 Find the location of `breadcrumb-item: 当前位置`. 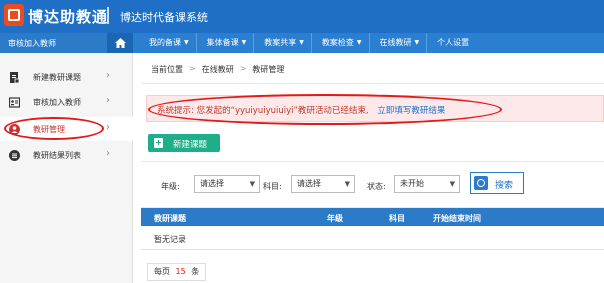

breadcrumb-item: 当前位置 is located at coordinates (167, 69).